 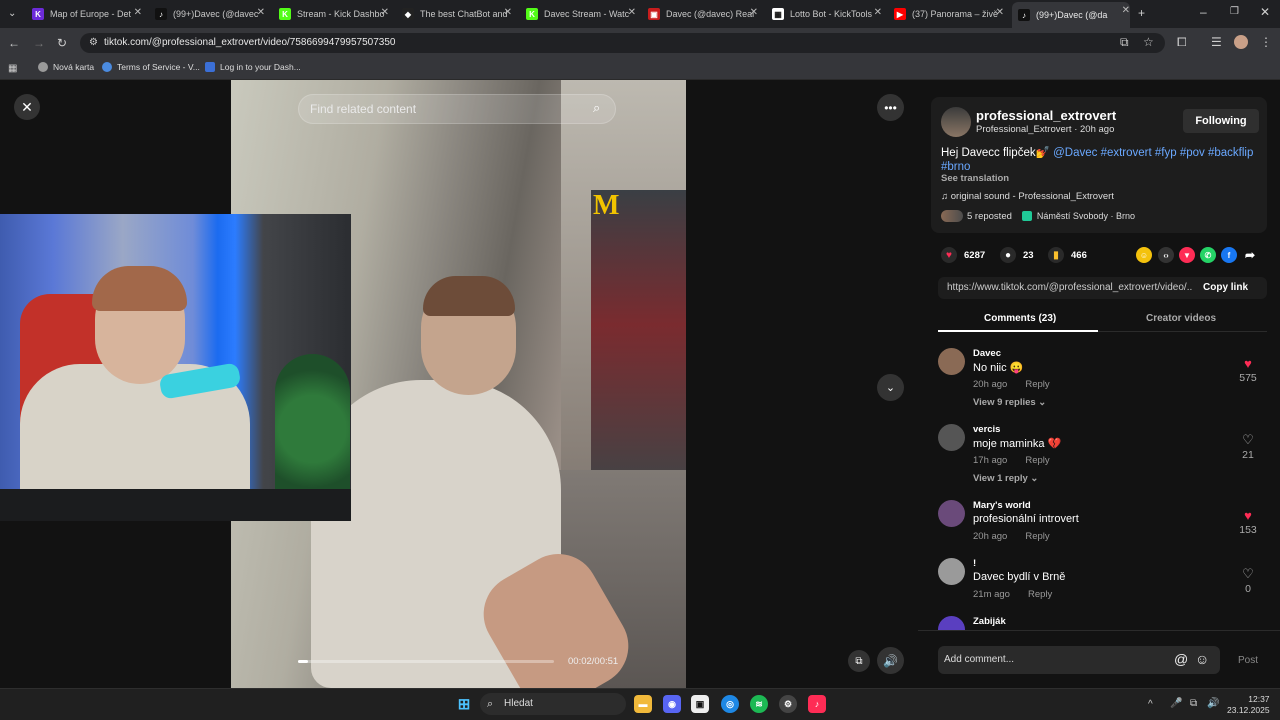 What do you see at coordinates (1150, 705) in the screenshot?
I see `tray-chevron-icon: ^` at bounding box center [1150, 705].